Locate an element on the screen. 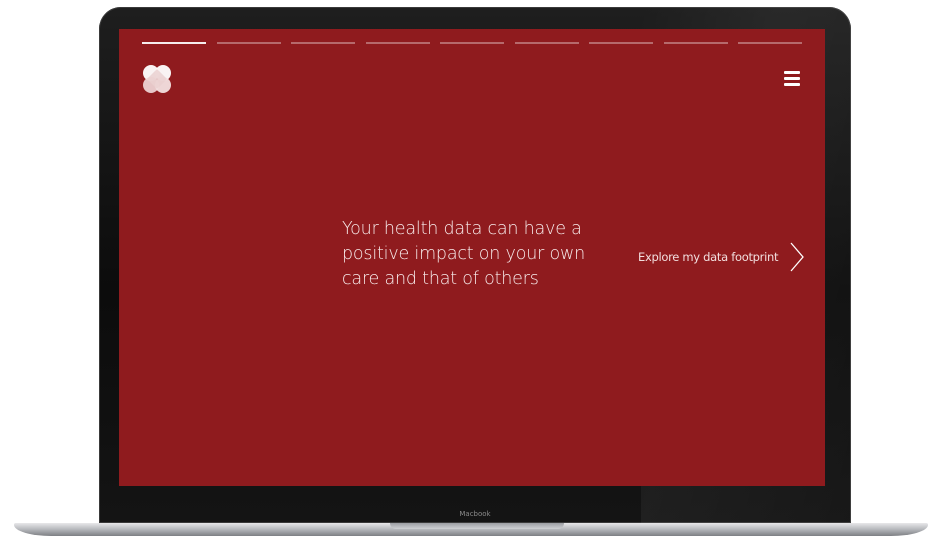 The image size is (928, 540). device-label: Macbook is located at coordinates (475, 514).